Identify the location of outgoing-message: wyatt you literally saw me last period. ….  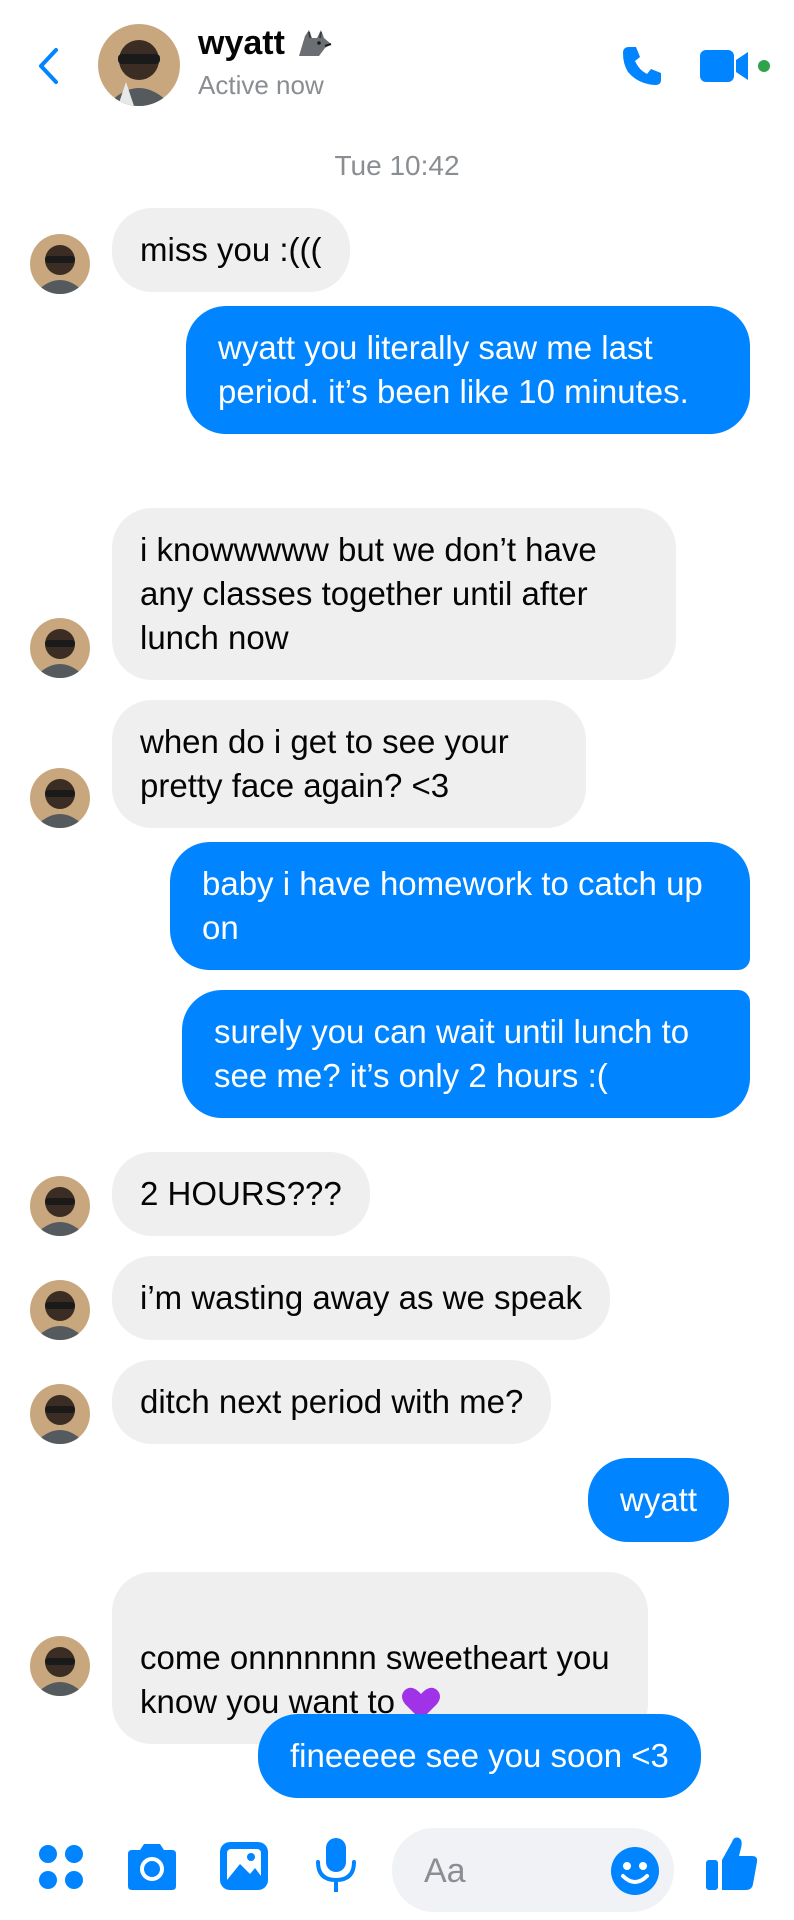
(468, 370).